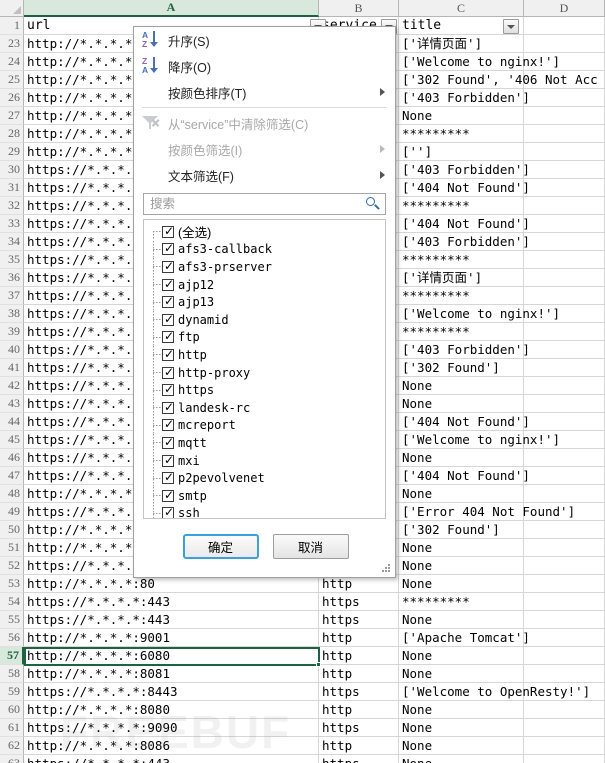 The image size is (605, 763). Describe the element at coordinates (12, 386) in the screenshot. I see `row-header-42: 42` at that location.